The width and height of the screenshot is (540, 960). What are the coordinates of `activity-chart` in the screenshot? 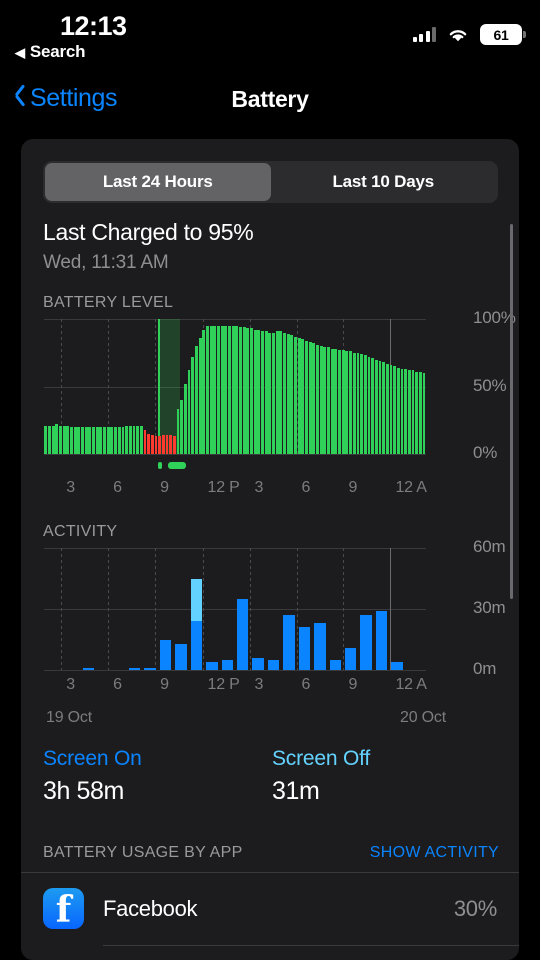 It's located at (235, 609).